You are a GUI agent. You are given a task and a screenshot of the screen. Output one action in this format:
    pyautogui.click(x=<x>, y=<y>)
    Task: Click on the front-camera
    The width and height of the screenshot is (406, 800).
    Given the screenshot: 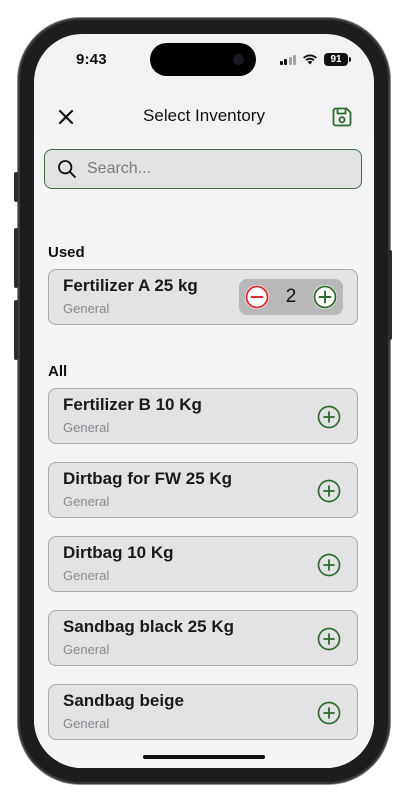 What is the action you would take?
    pyautogui.click(x=238, y=59)
    